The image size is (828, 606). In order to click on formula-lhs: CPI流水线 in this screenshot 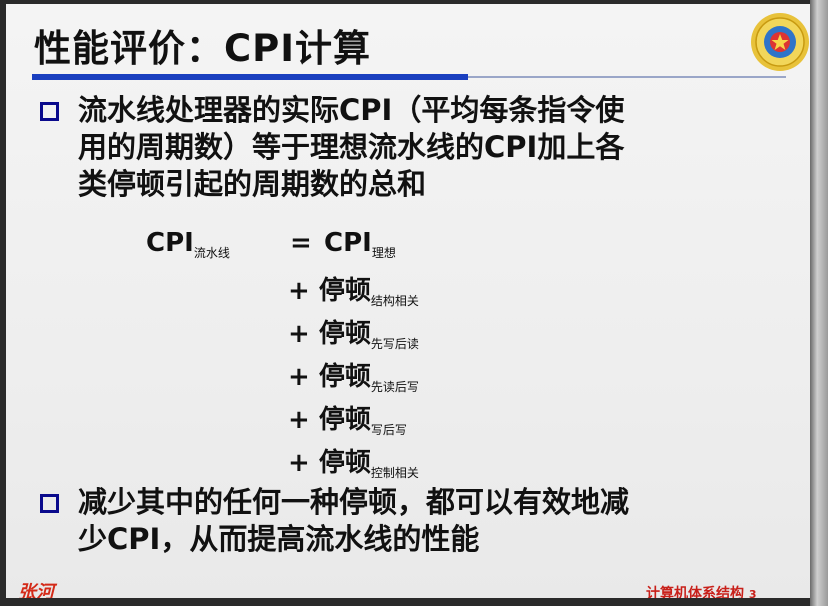, I will do `click(188, 244)`.